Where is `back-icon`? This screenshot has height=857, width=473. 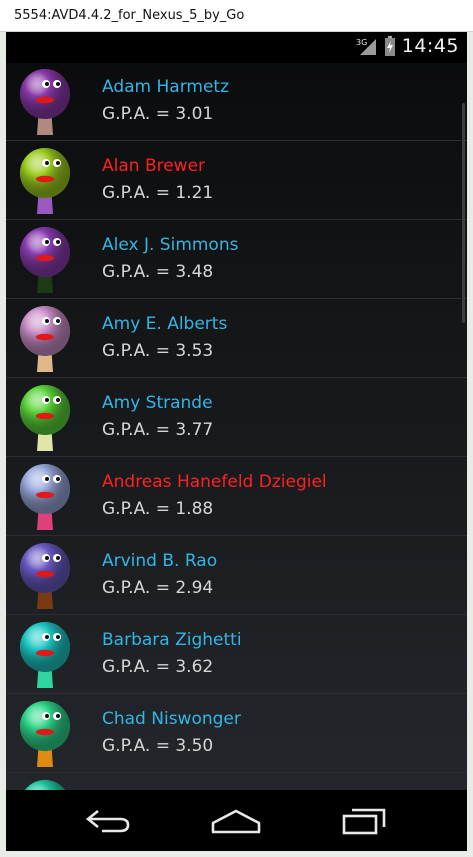
back-icon is located at coordinates (107, 821).